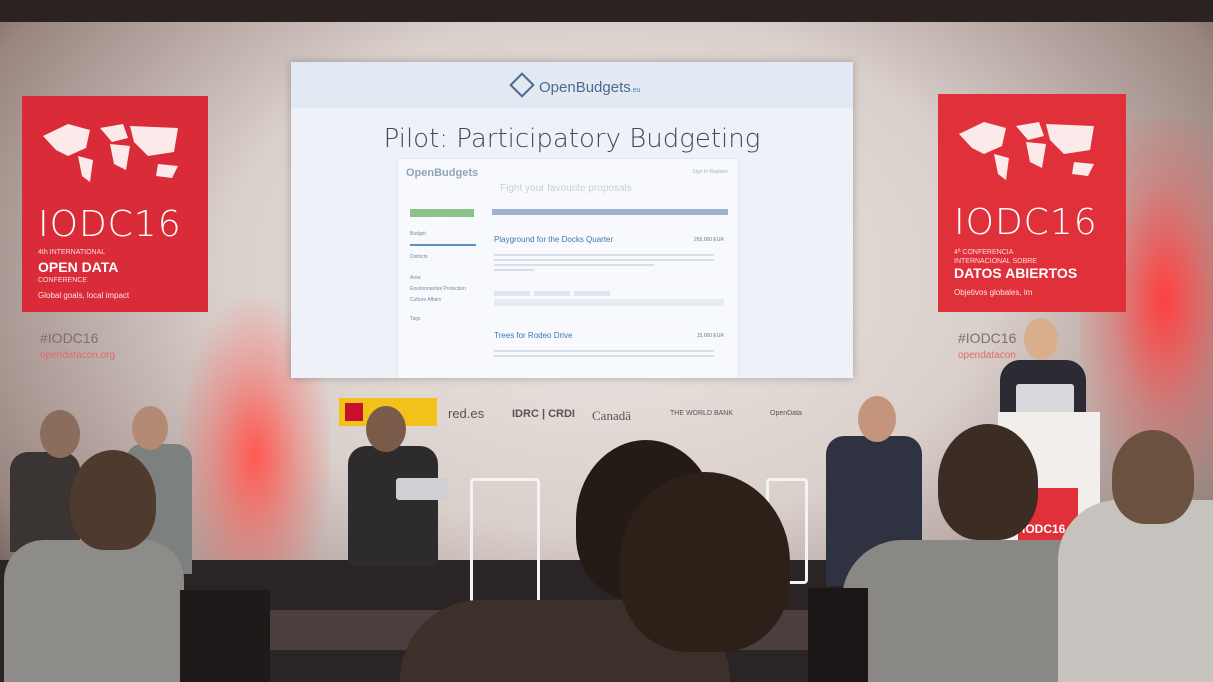 This screenshot has width=1213, height=682. I want to click on app-brand: OpenBudgets, so click(442, 173).